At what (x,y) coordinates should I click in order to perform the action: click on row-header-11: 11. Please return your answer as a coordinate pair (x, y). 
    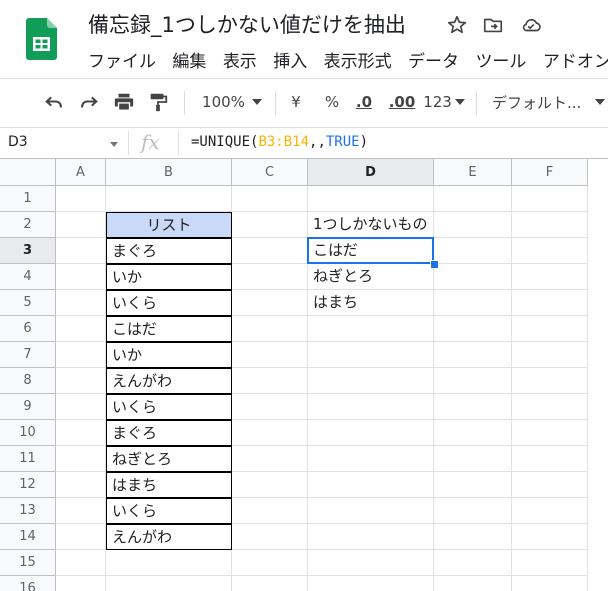
    Looking at the image, I should click on (28, 459).